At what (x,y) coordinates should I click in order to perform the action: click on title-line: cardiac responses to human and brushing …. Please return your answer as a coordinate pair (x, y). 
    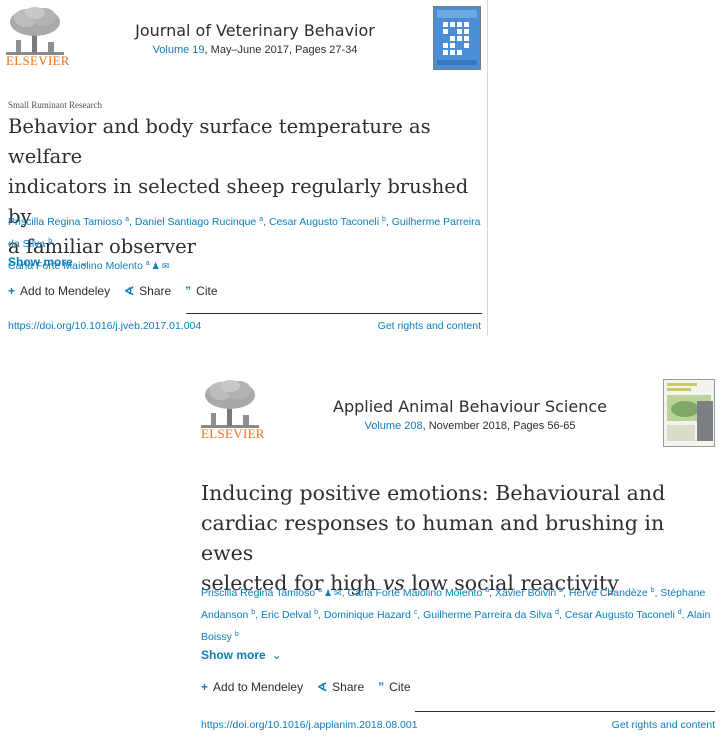
    Looking at the image, I should click on (433, 538).